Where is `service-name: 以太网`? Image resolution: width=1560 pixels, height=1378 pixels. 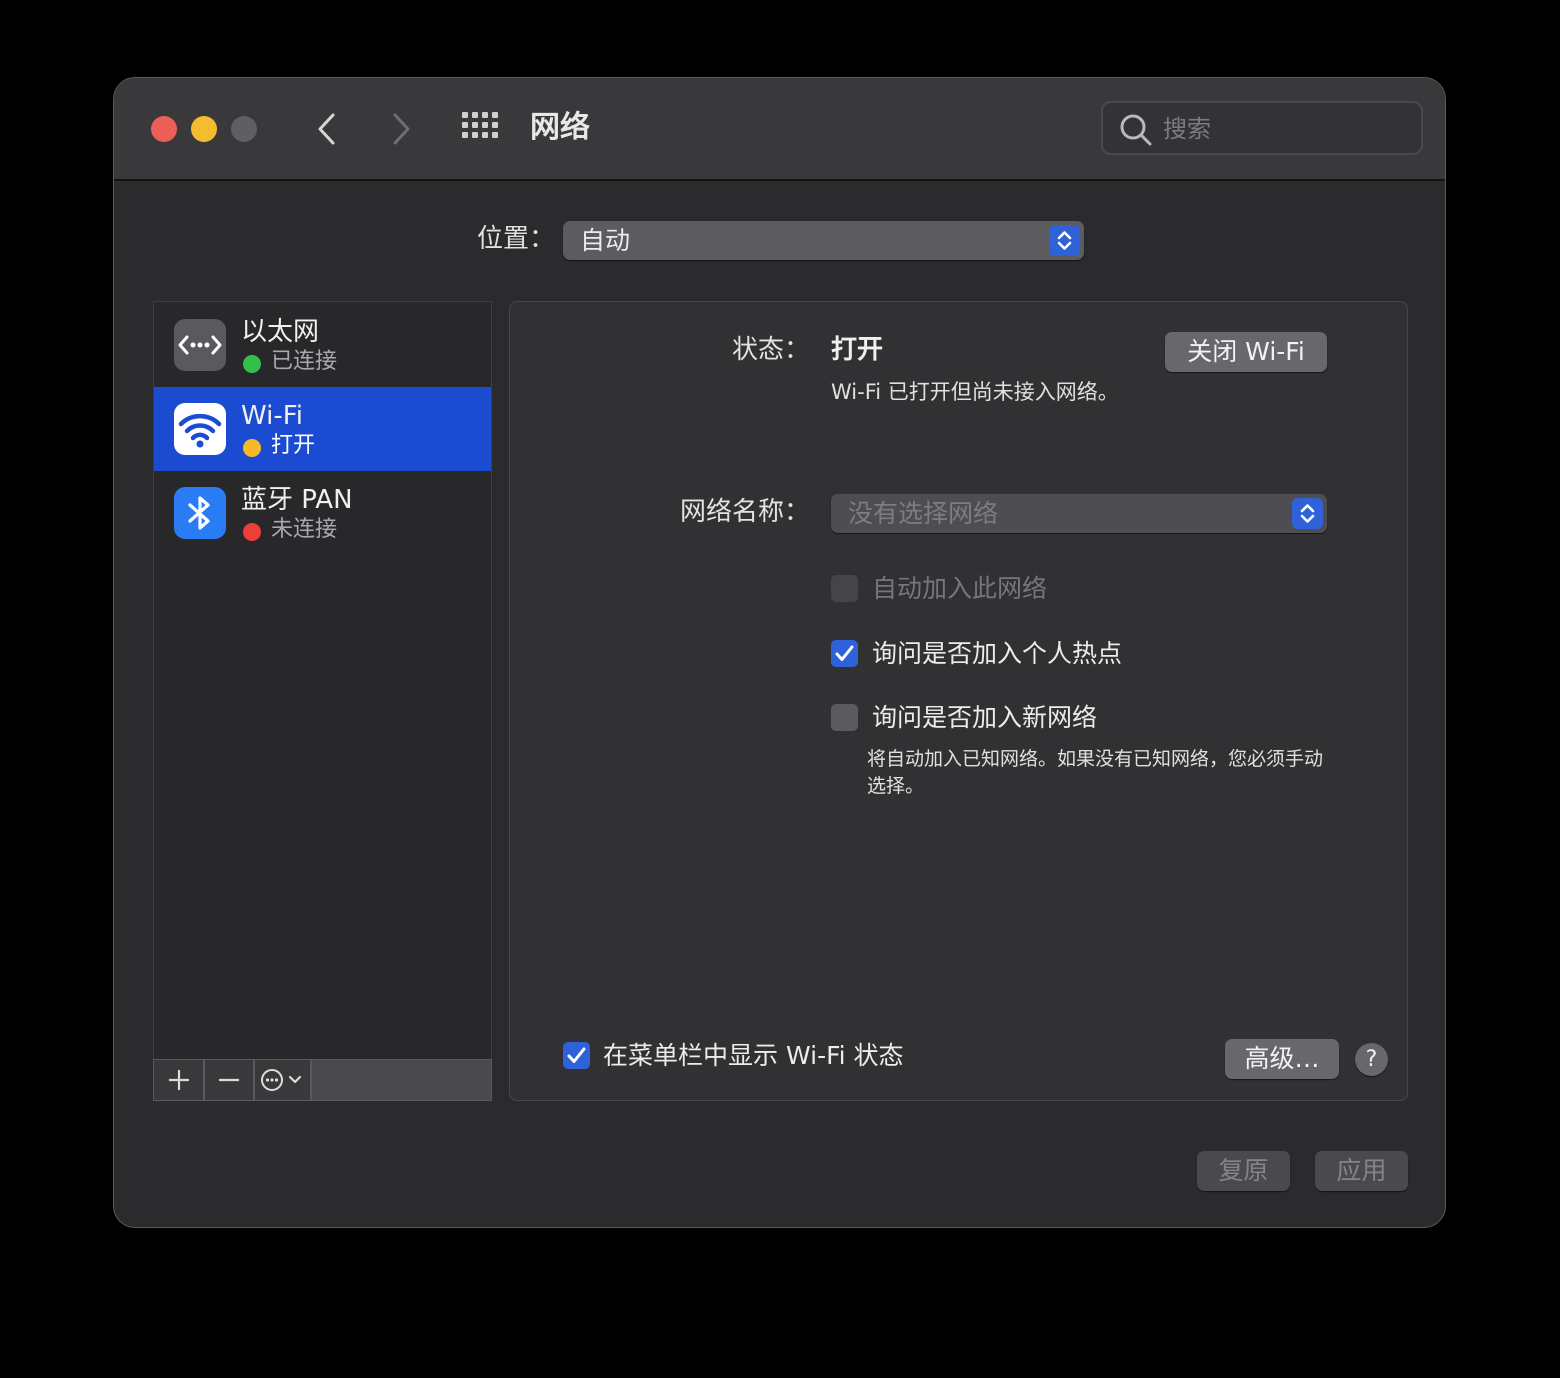 service-name: 以太网 is located at coordinates (280, 332).